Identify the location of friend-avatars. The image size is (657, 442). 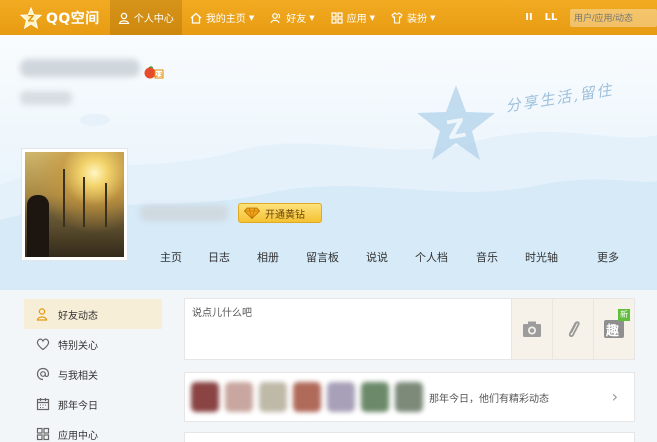
(310, 397).